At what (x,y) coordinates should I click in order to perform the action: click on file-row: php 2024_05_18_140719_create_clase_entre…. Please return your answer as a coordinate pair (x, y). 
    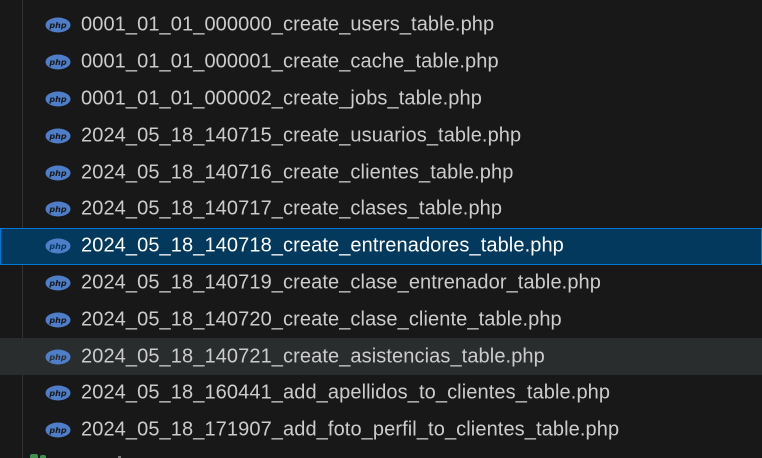
    Looking at the image, I should click on (381, 283).